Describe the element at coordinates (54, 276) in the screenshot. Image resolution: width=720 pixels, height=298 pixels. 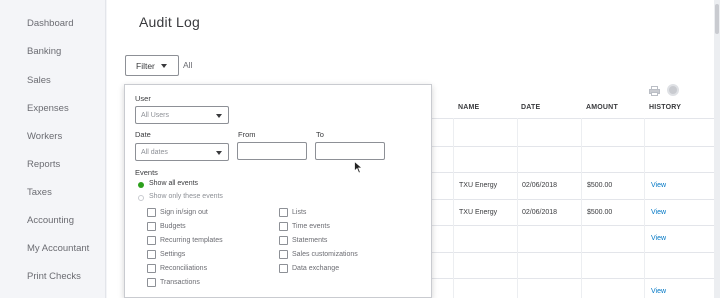
I see `sidebar-item-print-checks: Print Checks` at that location.